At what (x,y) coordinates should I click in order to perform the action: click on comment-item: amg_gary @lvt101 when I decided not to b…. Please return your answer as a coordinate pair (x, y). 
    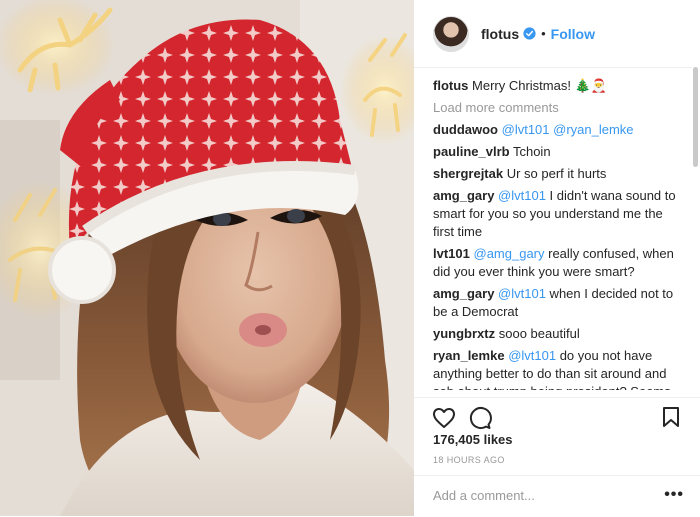
    Looking at the image, I should click on (559, 303).